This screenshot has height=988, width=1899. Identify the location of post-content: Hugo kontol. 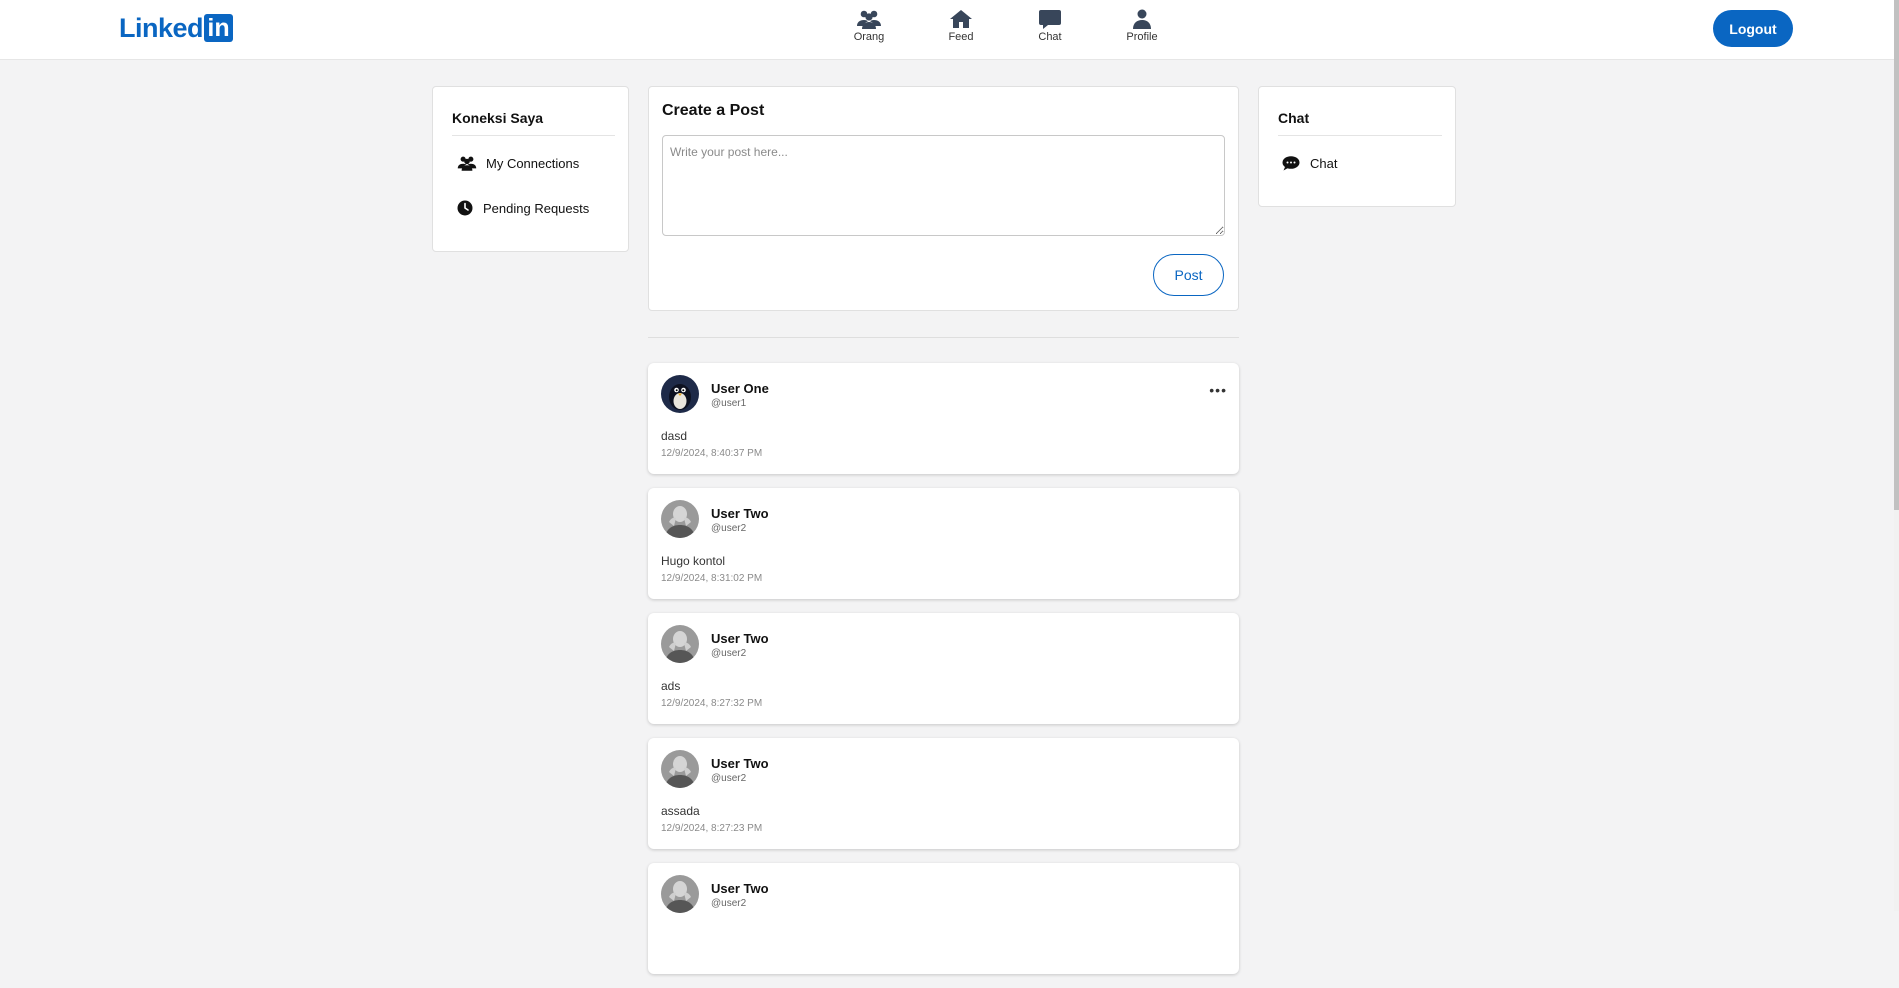
(693, 561).